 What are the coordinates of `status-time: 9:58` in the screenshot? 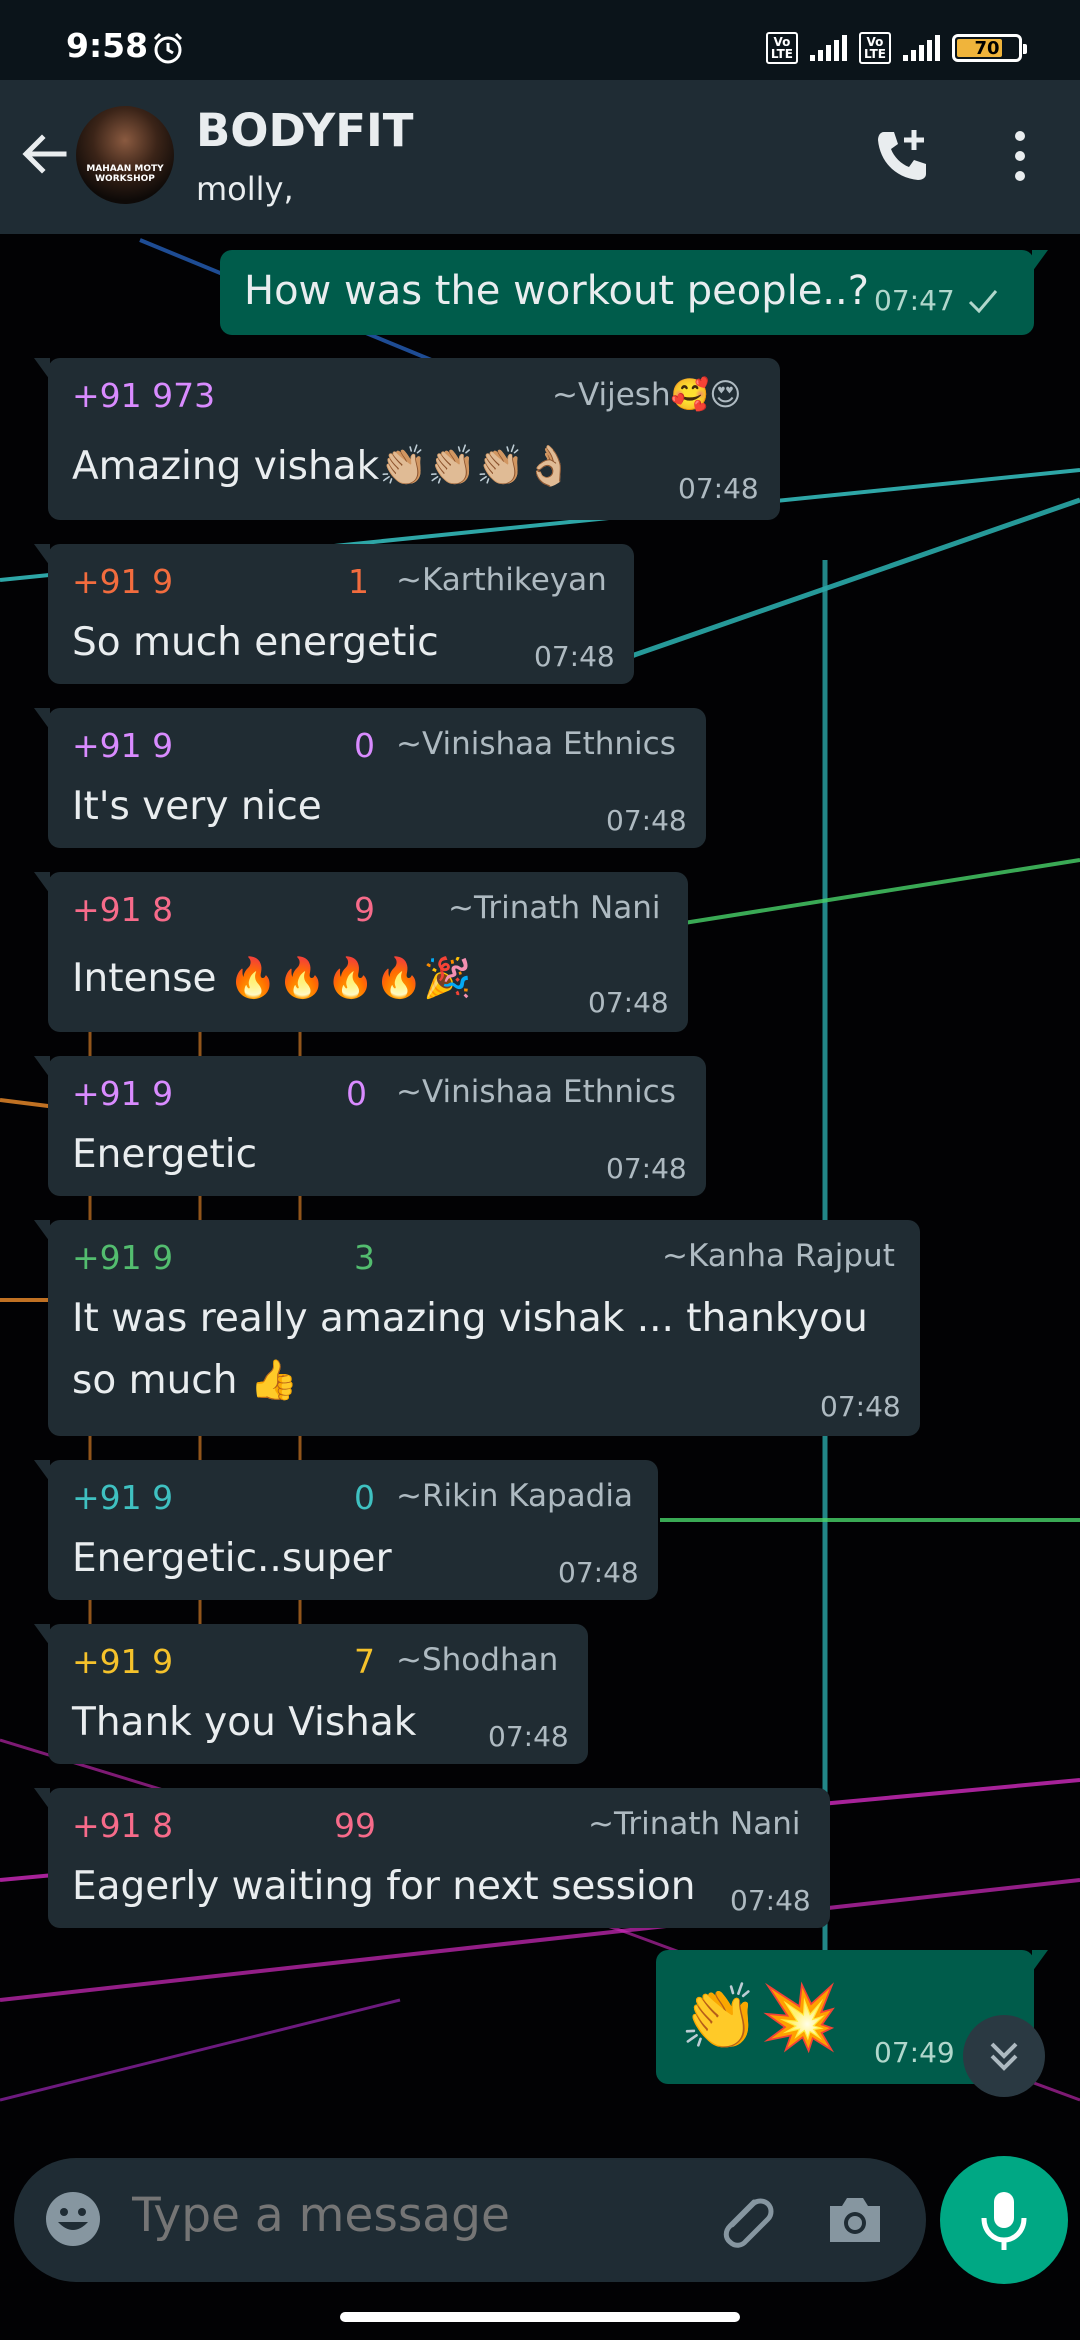 It's located at (107, 45).